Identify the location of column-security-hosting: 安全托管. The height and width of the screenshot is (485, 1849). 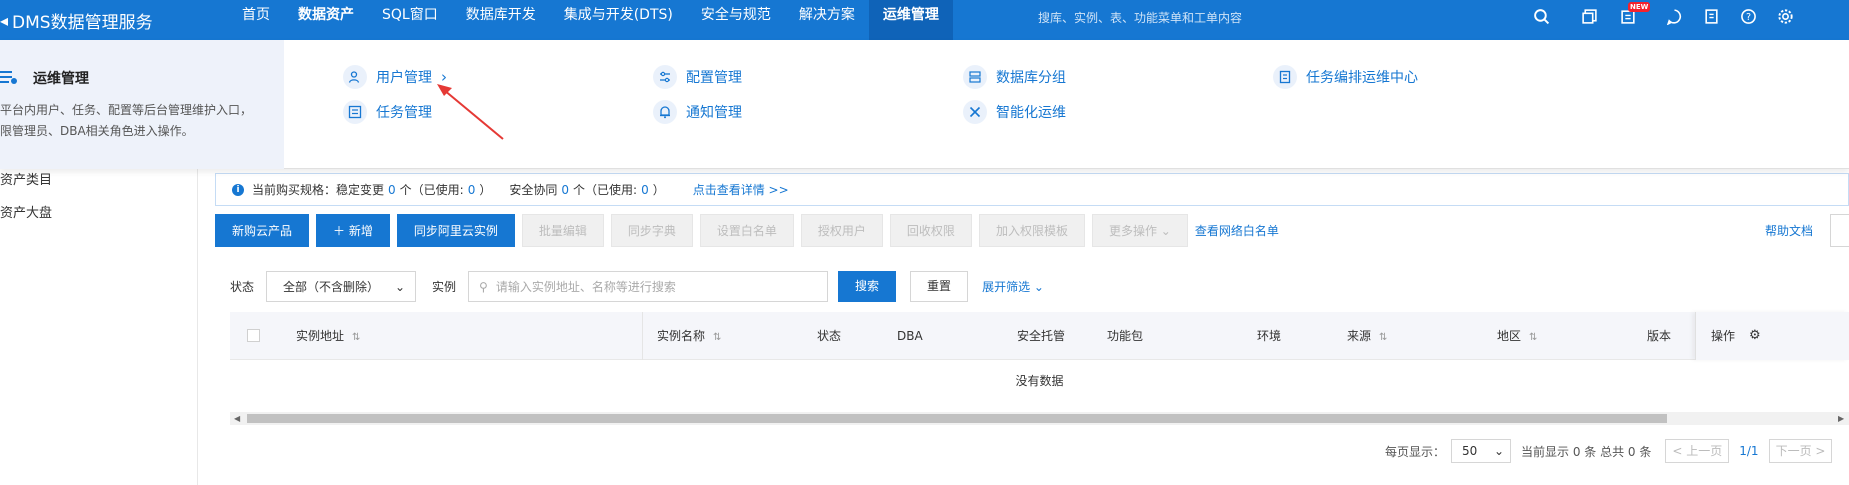
(1041, 336).